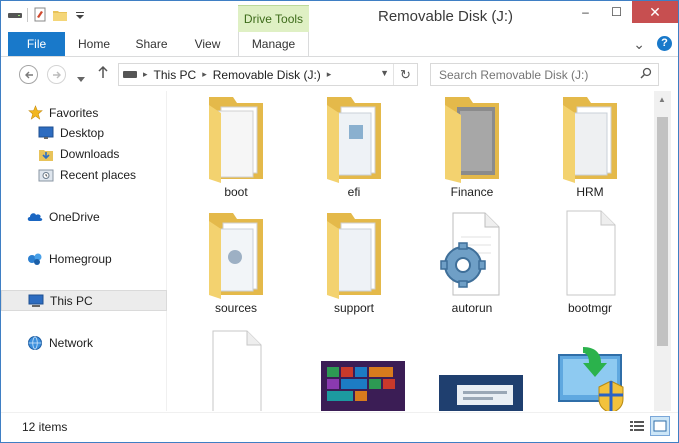 The image size is (679, 443). I want to click on sidebar-item-this-pc: This PC, so click(84, 300).